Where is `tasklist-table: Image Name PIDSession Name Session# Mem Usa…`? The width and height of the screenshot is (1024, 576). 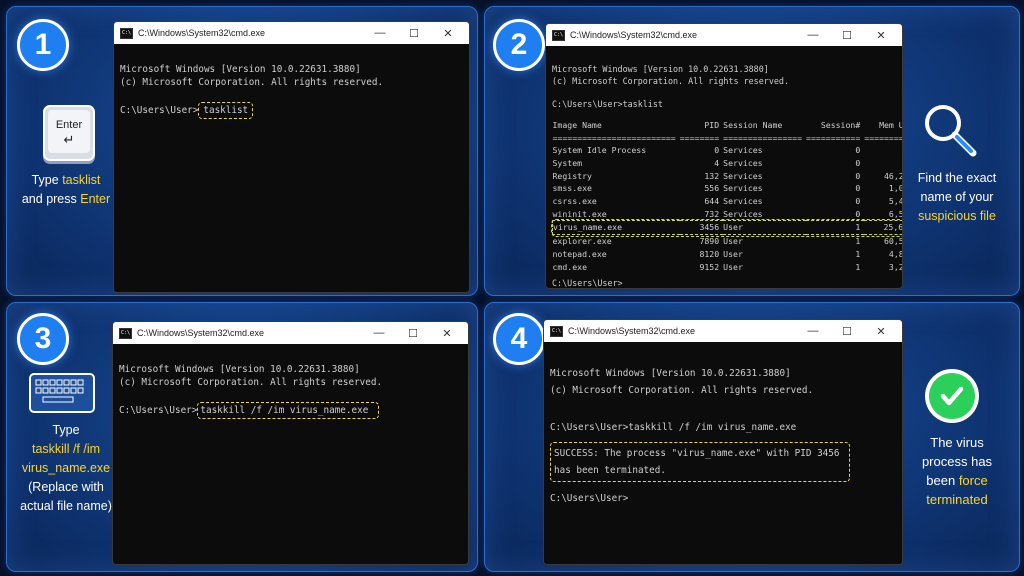 tasklist-table: Image Name PIDSession Name Session# Mem Usa… is located at coordinates (726, 196).